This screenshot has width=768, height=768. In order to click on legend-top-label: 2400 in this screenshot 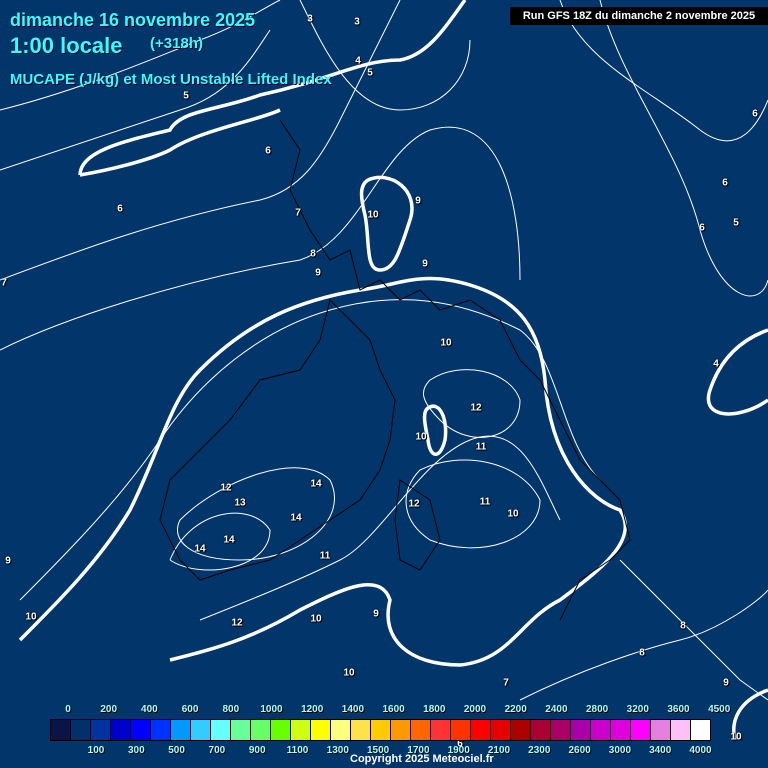, I will do `click(556, 709)`.